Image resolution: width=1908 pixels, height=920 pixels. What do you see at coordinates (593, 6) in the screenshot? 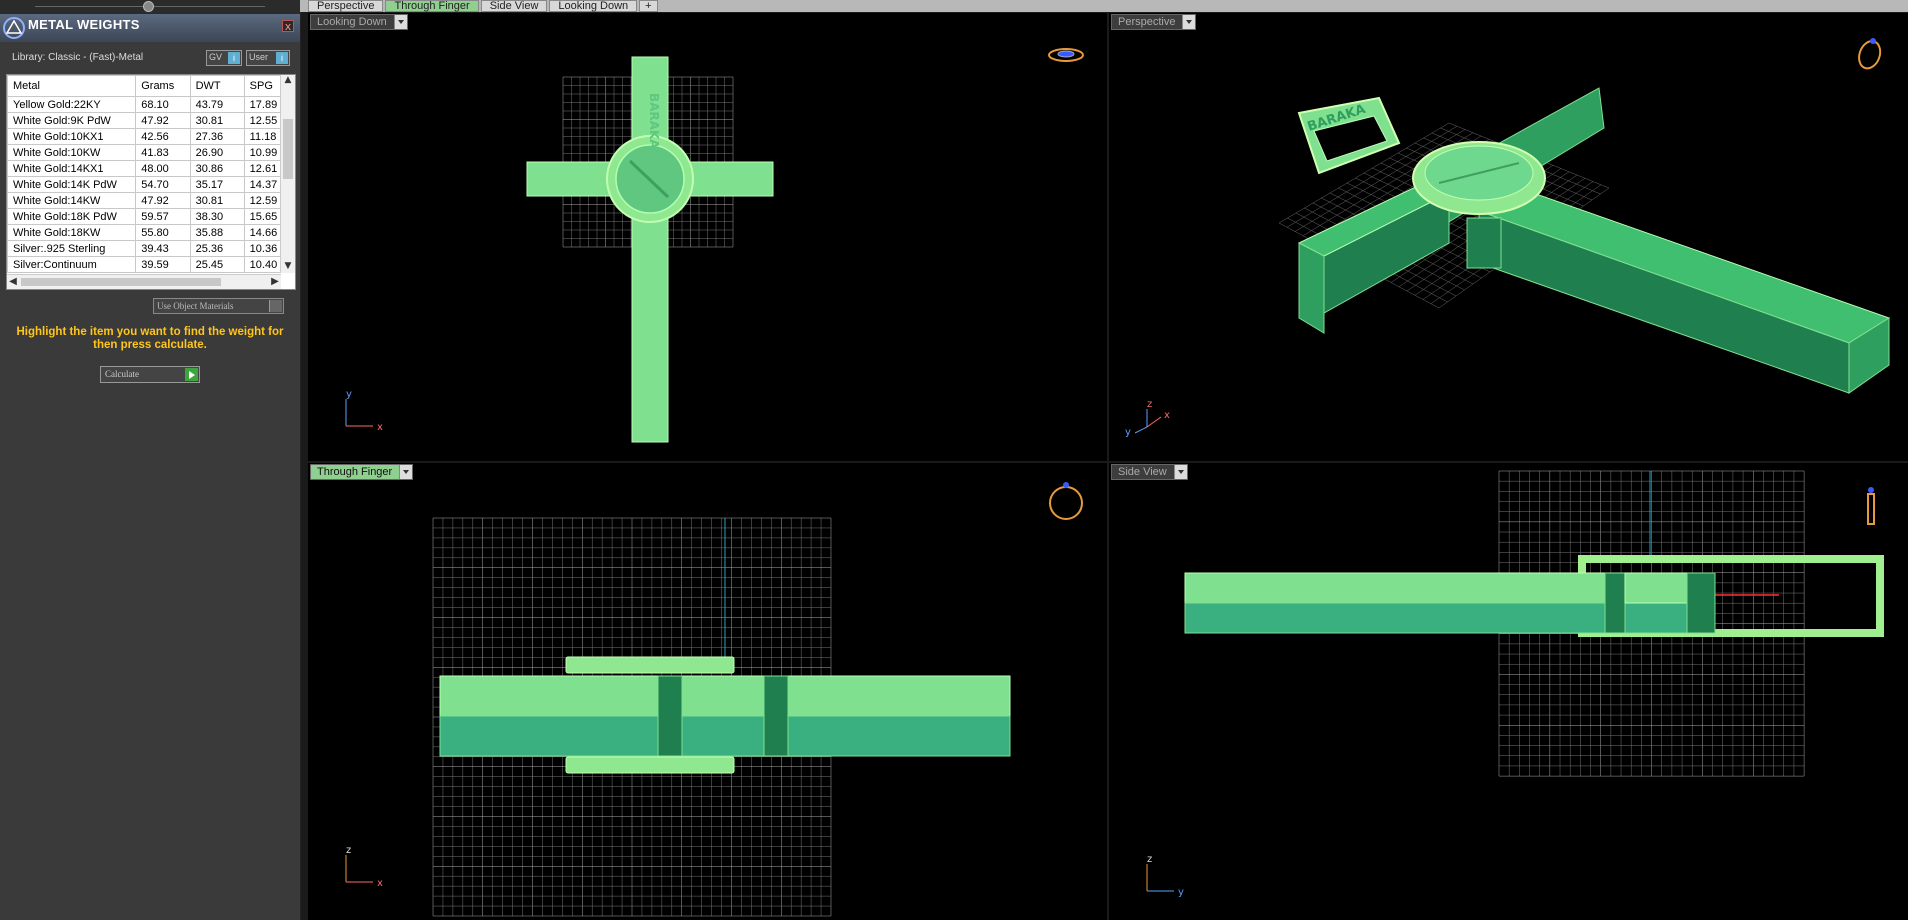
I see `tab-looking-down: Looking Down` at bounding box center [593, 6].